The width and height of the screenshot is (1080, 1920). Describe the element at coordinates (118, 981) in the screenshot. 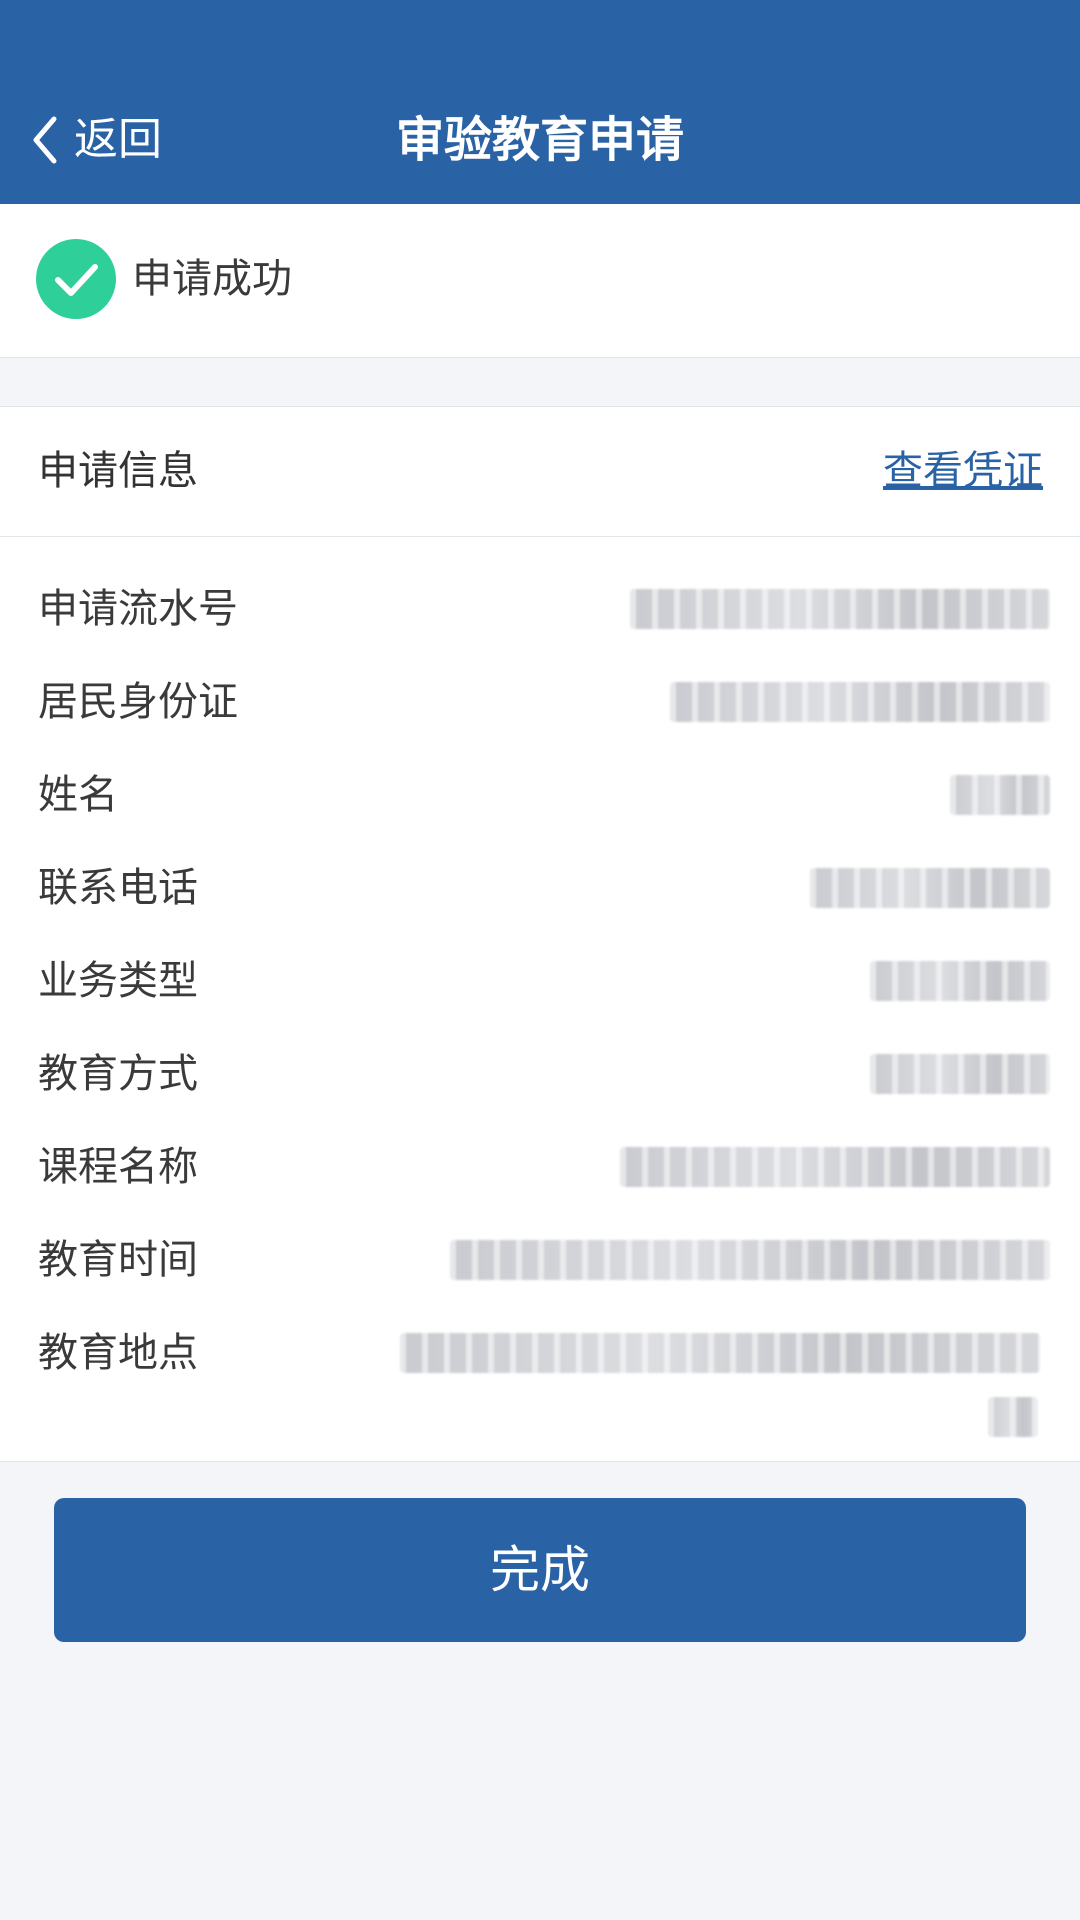

I see `field-label: 业务类型` at that location.